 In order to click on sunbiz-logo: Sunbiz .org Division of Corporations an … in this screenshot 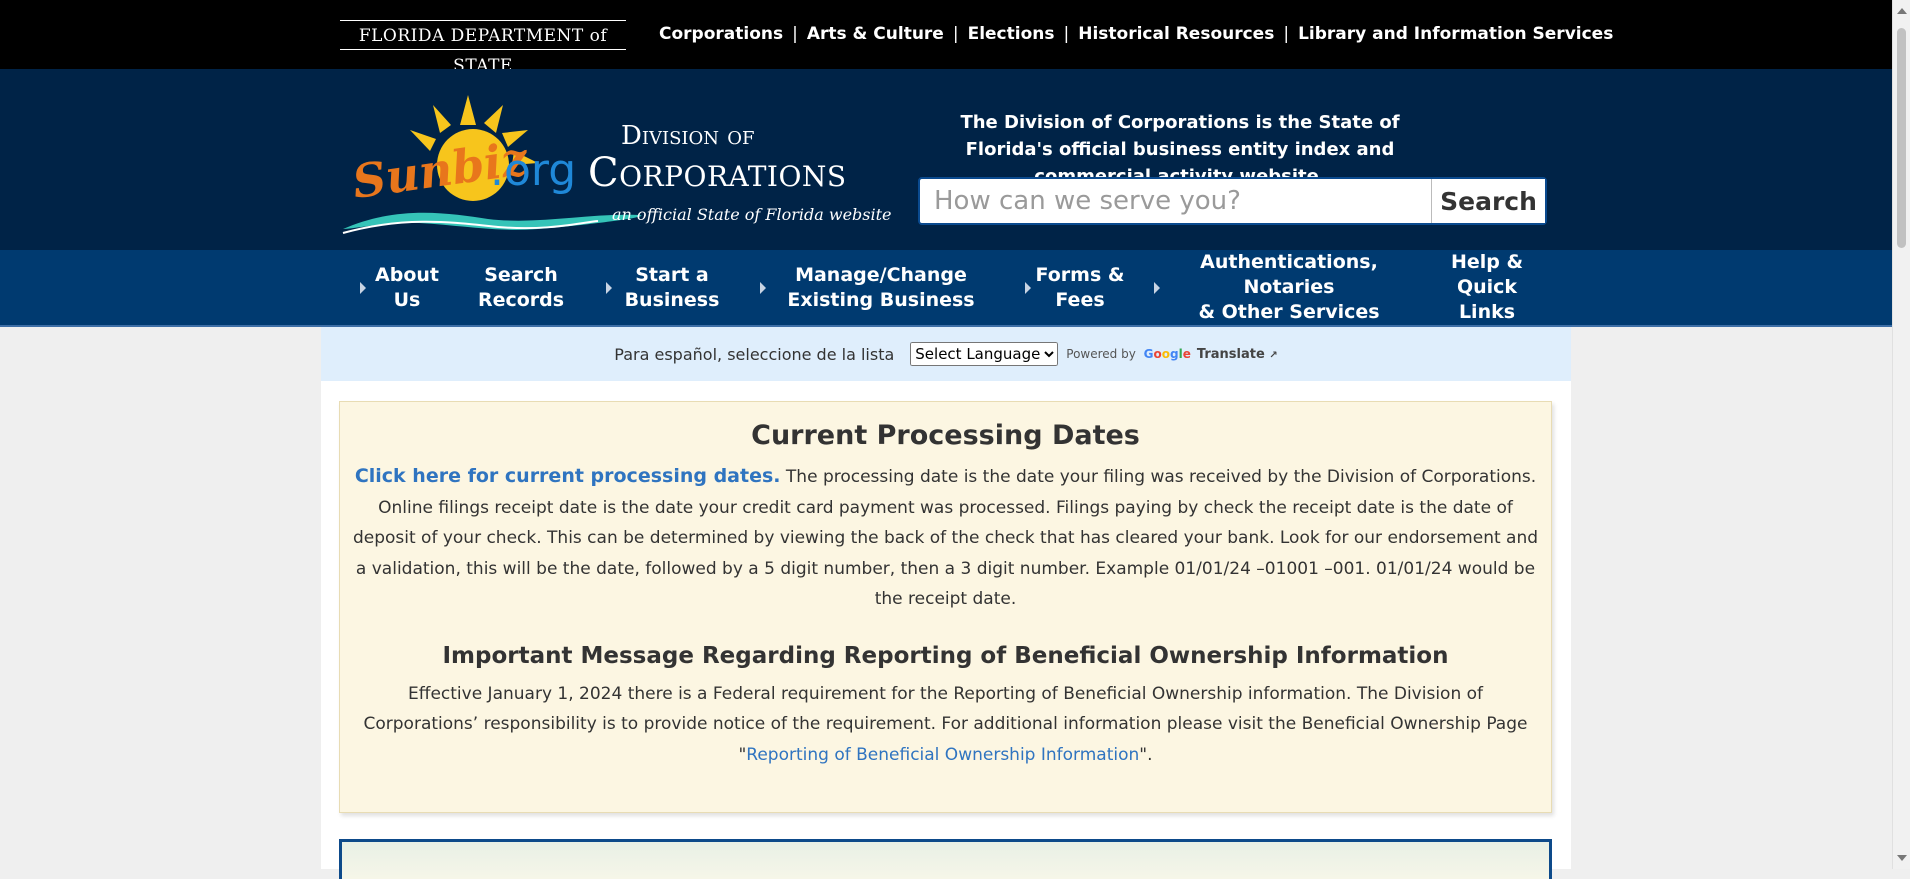, I will do `click(618, 167)`.